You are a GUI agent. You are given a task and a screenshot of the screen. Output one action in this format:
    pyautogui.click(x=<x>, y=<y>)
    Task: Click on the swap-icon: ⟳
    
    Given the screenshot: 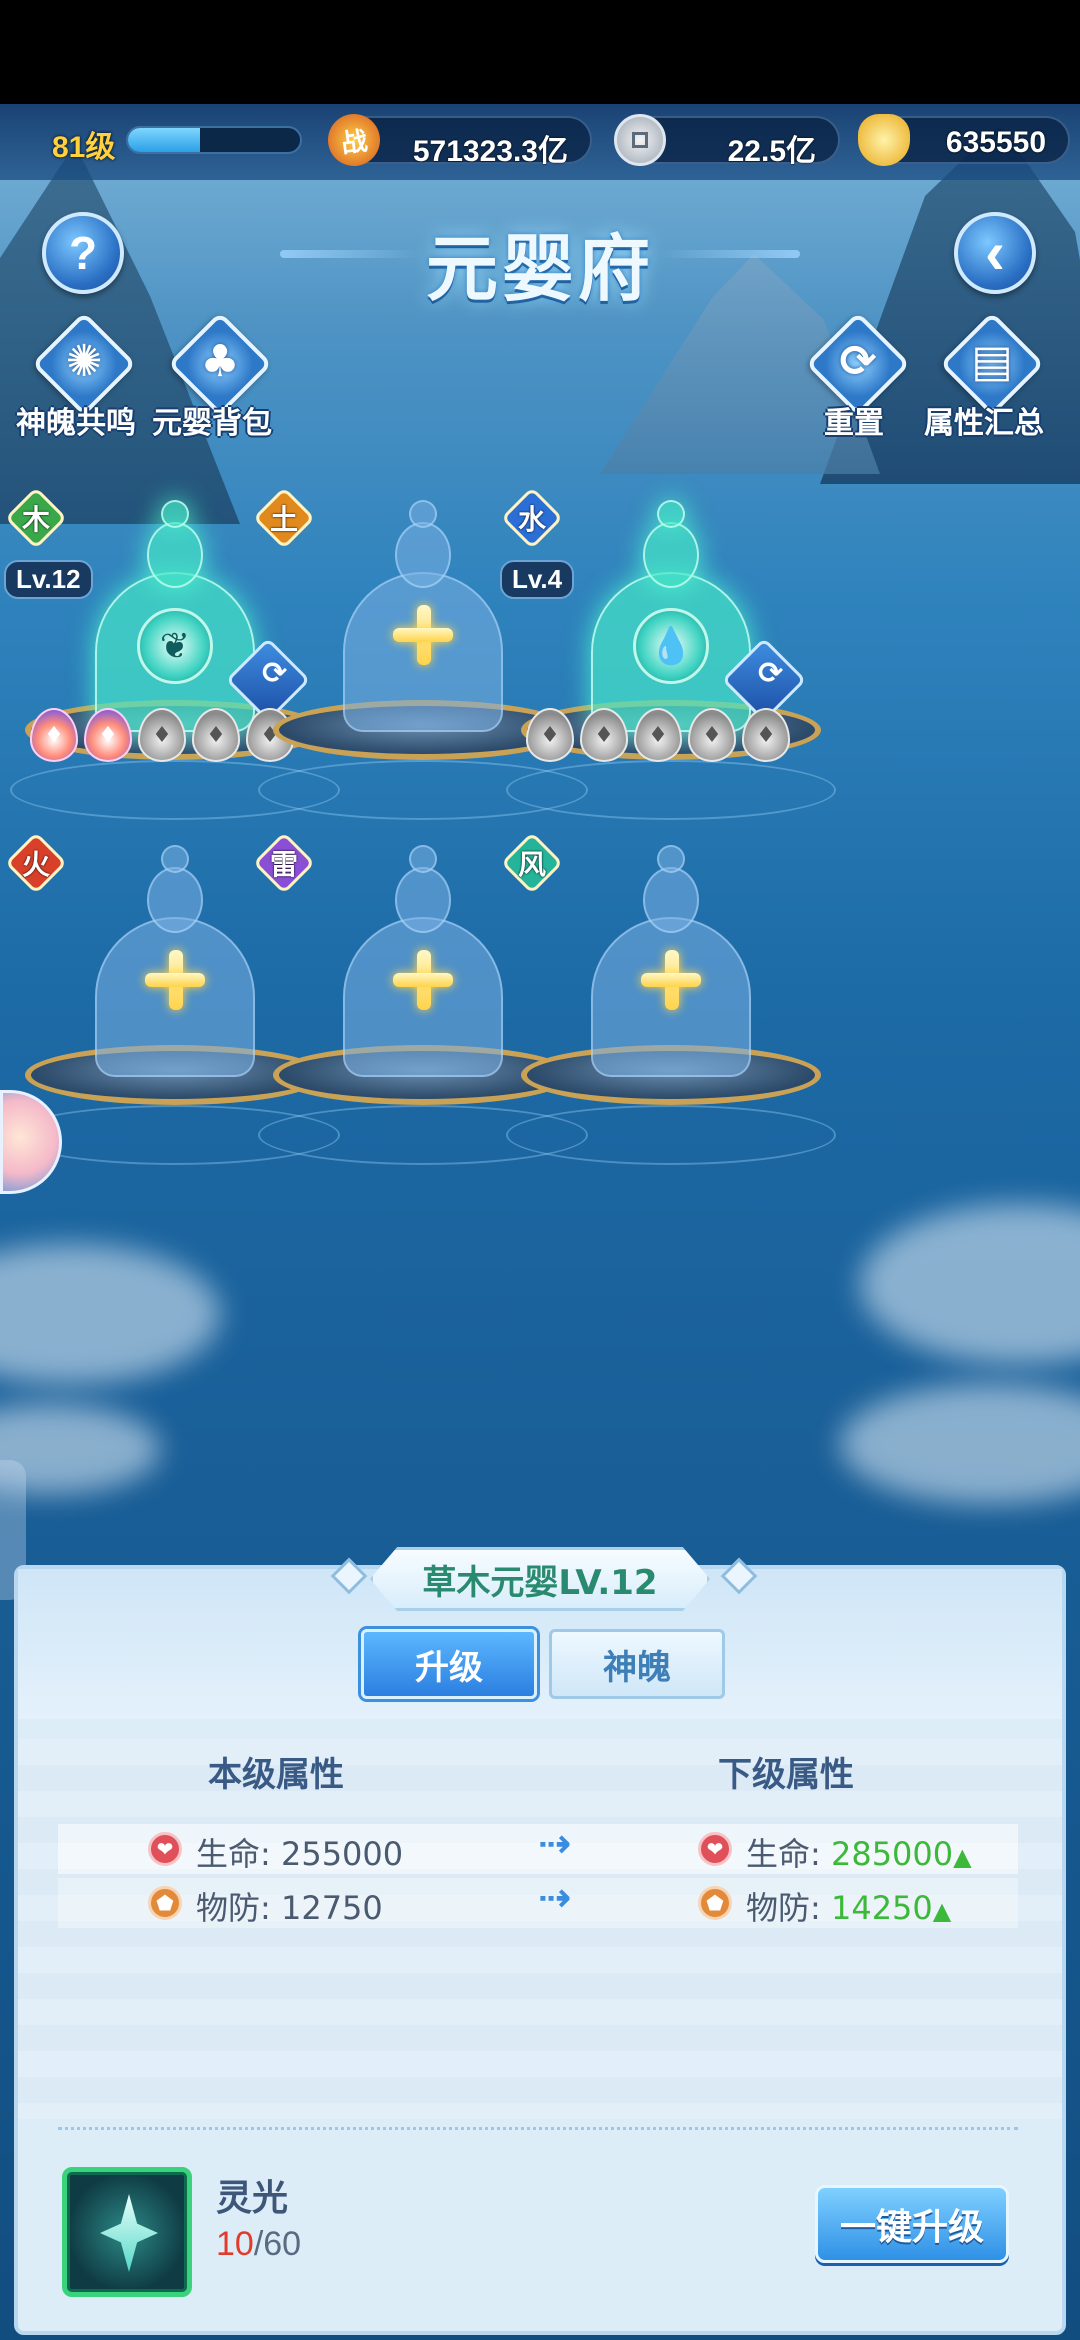 What is the action you would take?
    pyautogui.click(x=771, y=673)
    